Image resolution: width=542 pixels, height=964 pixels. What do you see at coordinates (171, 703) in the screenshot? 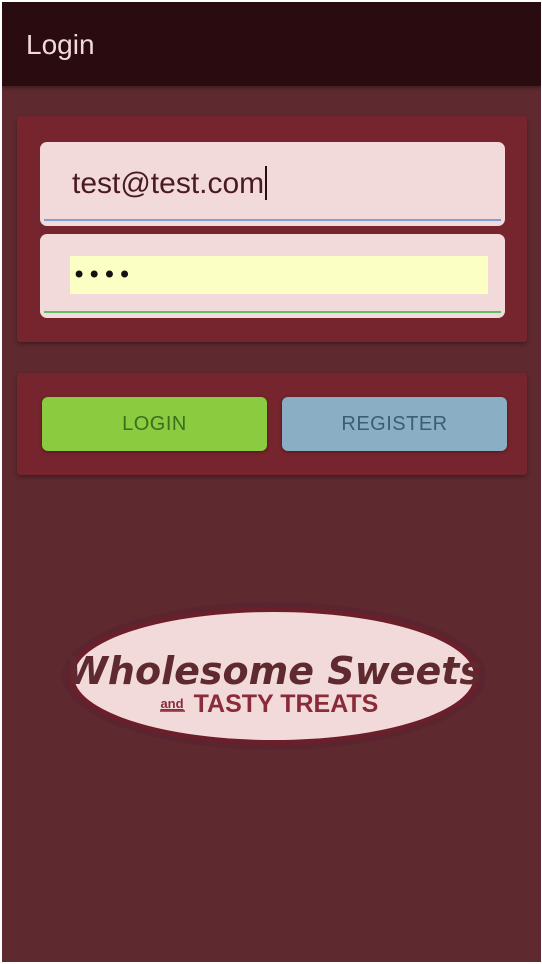
I see `logo-and: and` at bounding box center [171, 703].